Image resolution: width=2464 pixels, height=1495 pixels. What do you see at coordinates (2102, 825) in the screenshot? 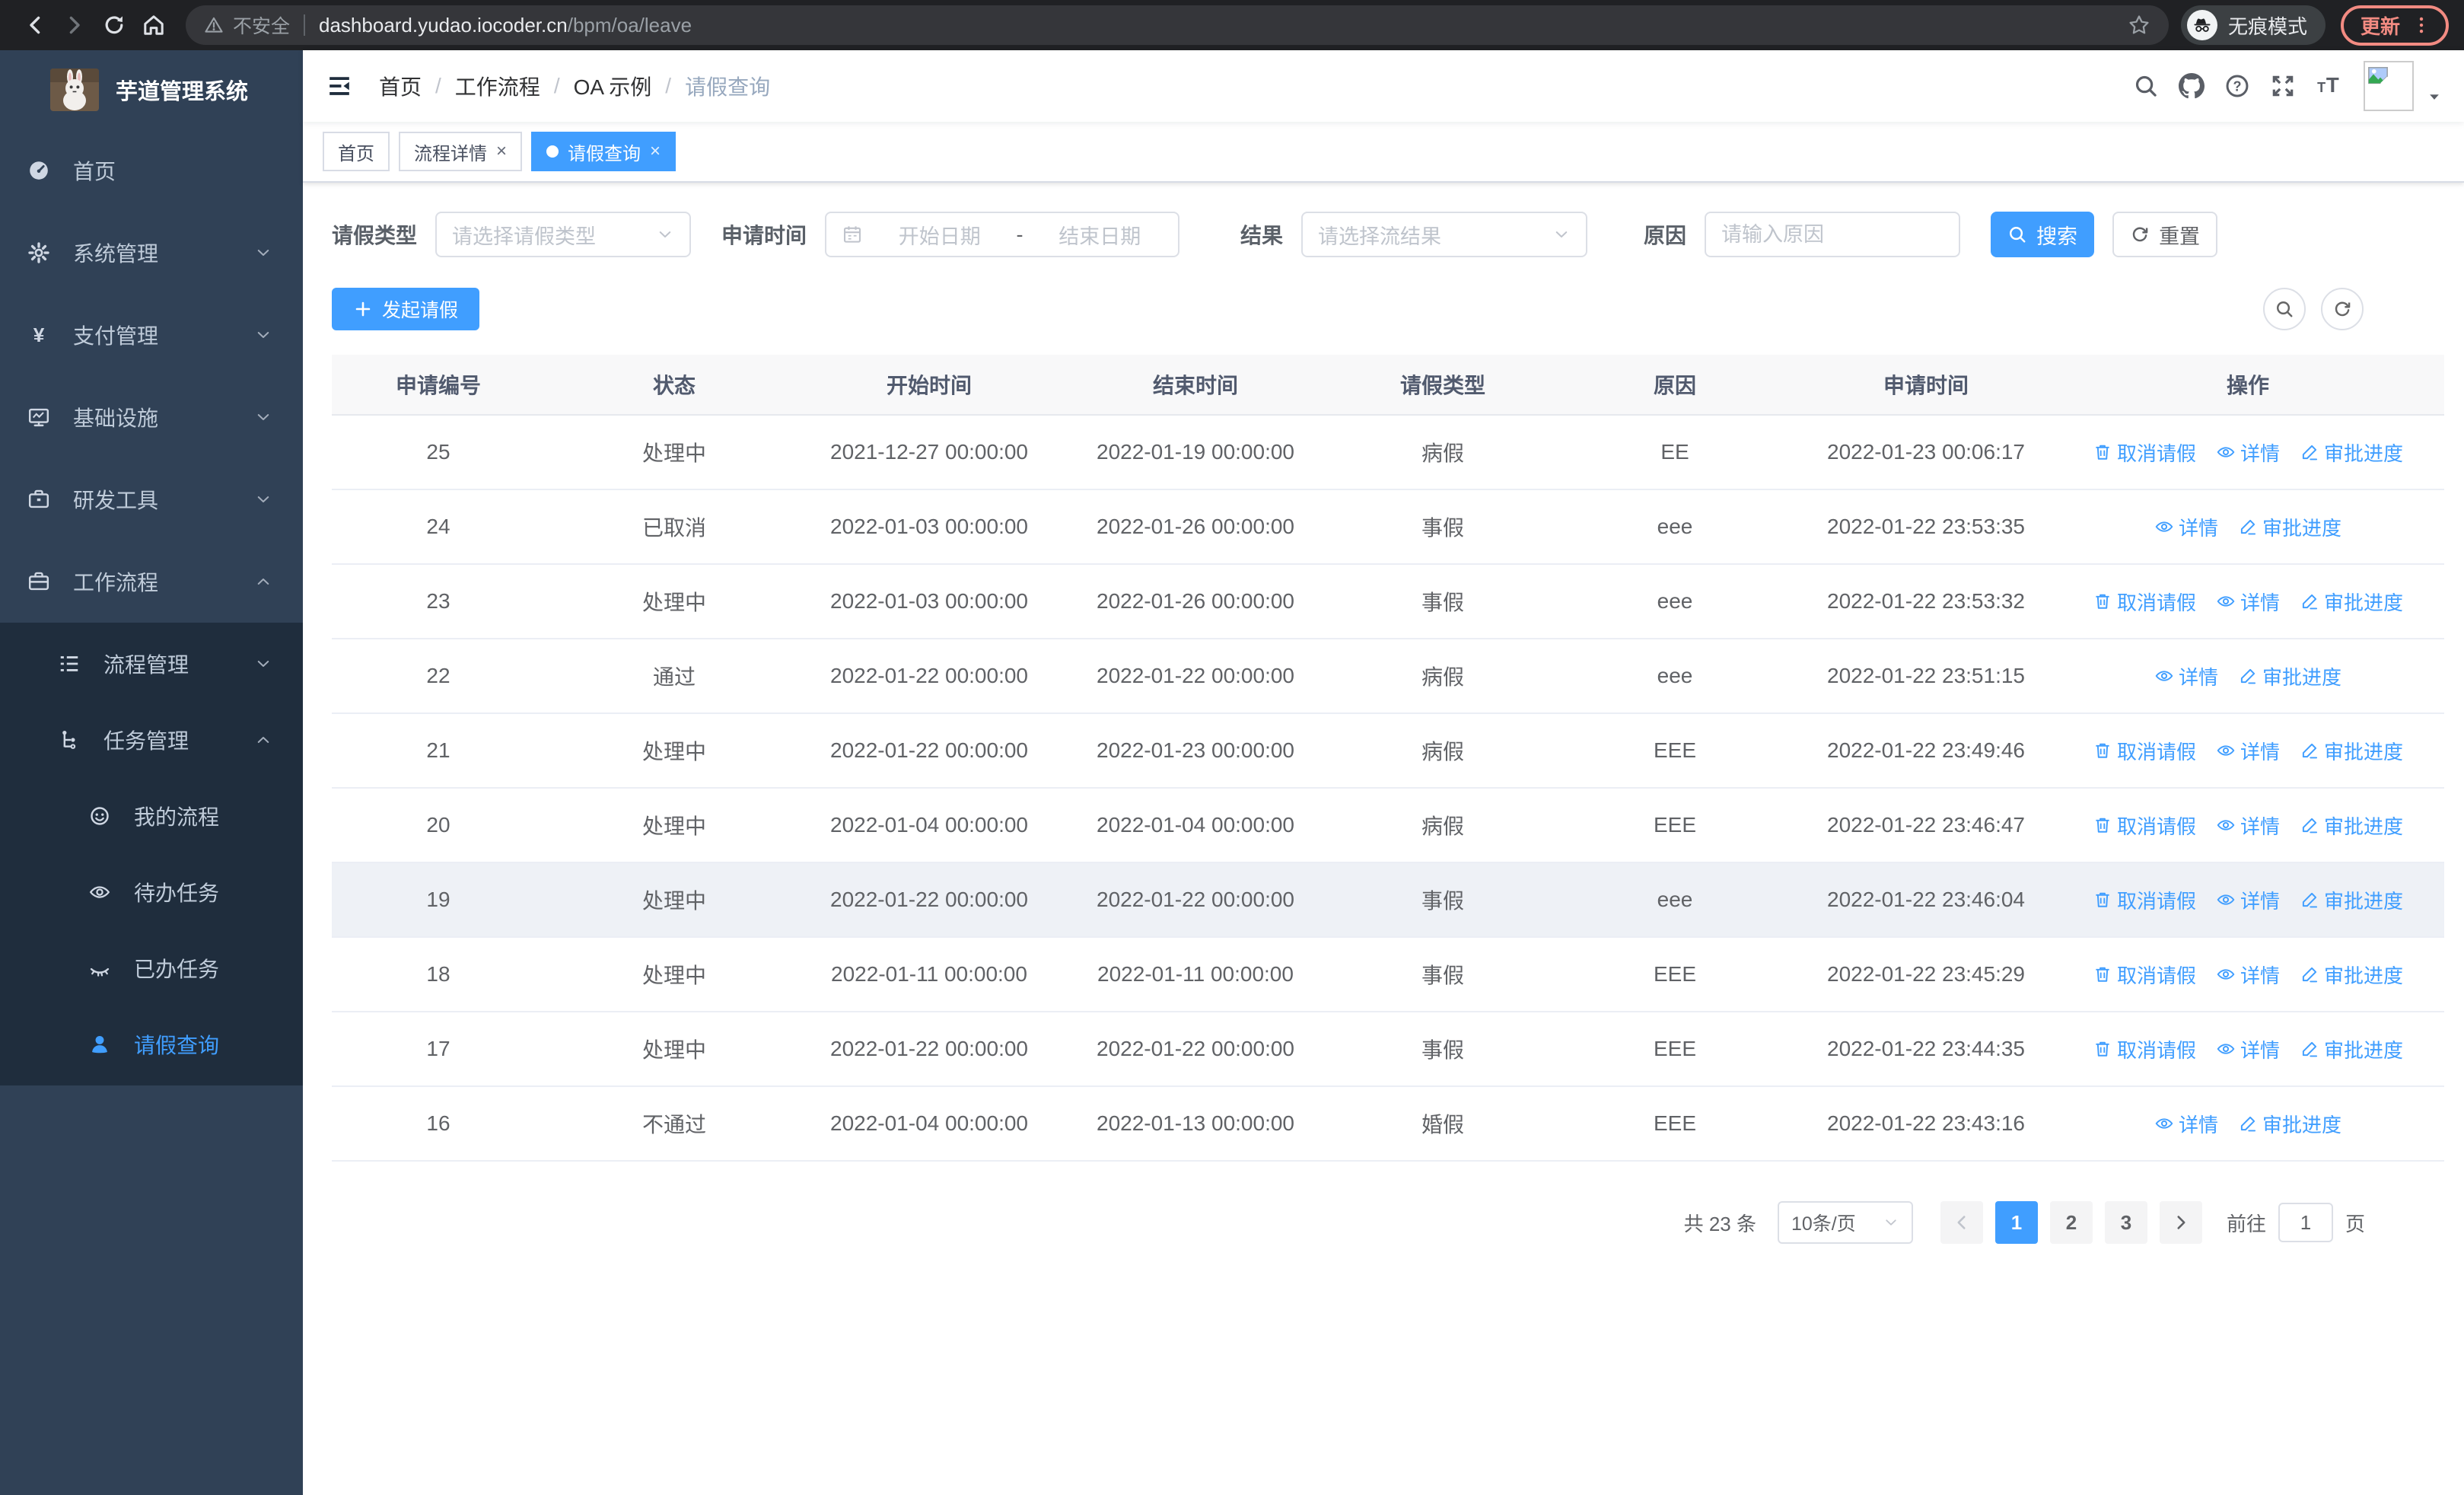
I see `trash-icon` at bounding box center [2102, 825].